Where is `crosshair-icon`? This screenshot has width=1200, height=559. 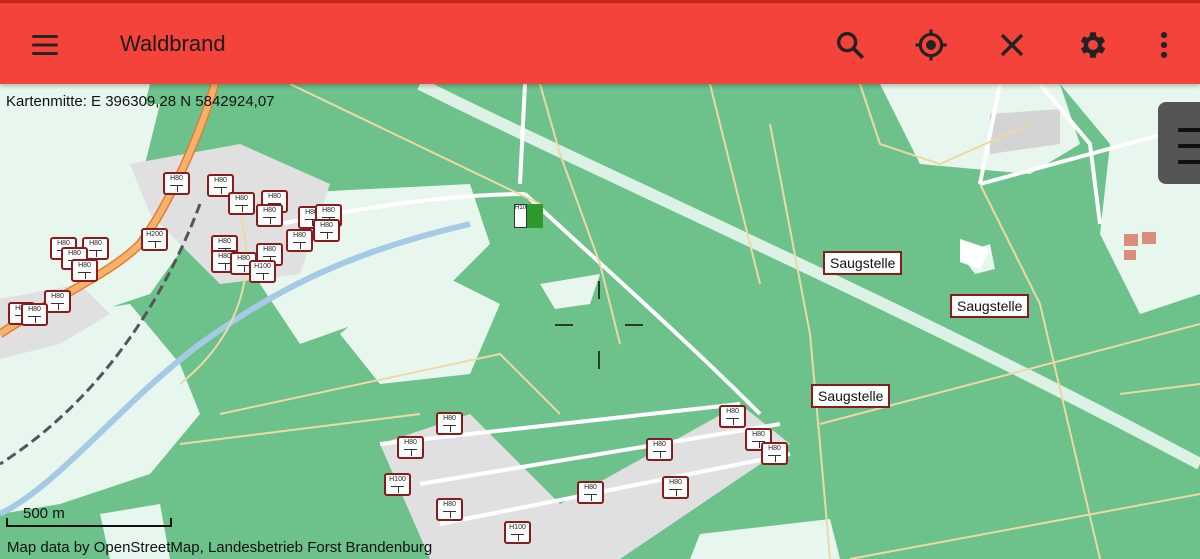
crosshair-icon is located at coordinates (599, 325).